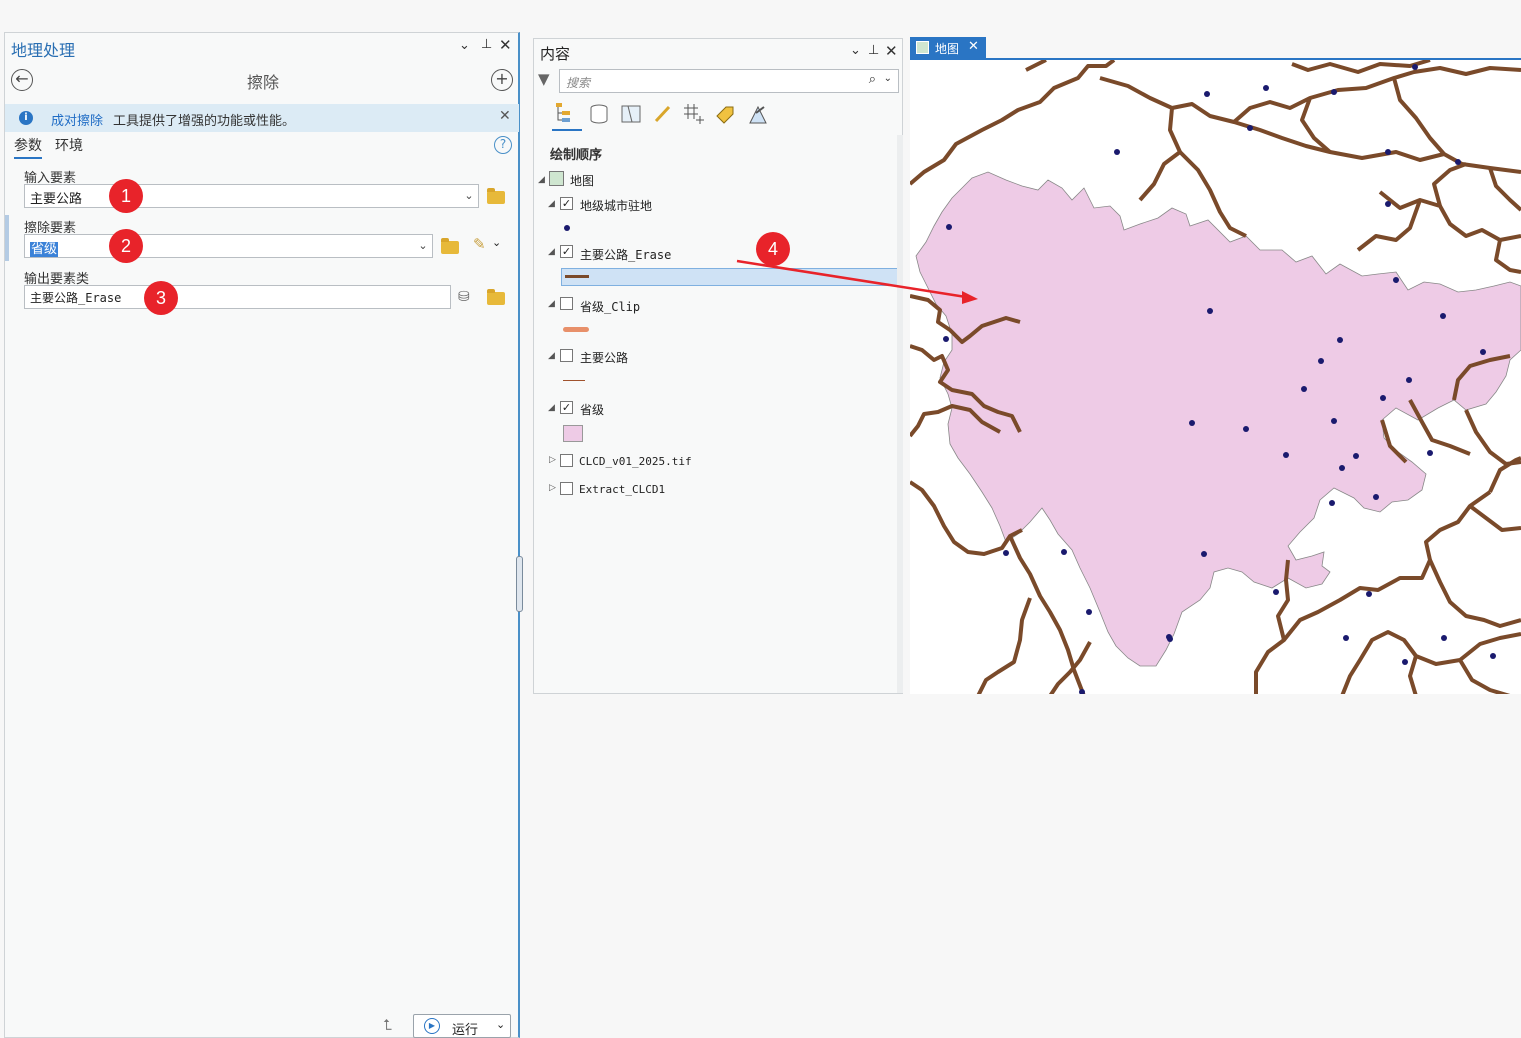  What do you see at coordinates (900, 414) in the screenshot?
I see `scrollbar` at bounding box center [900, 414].